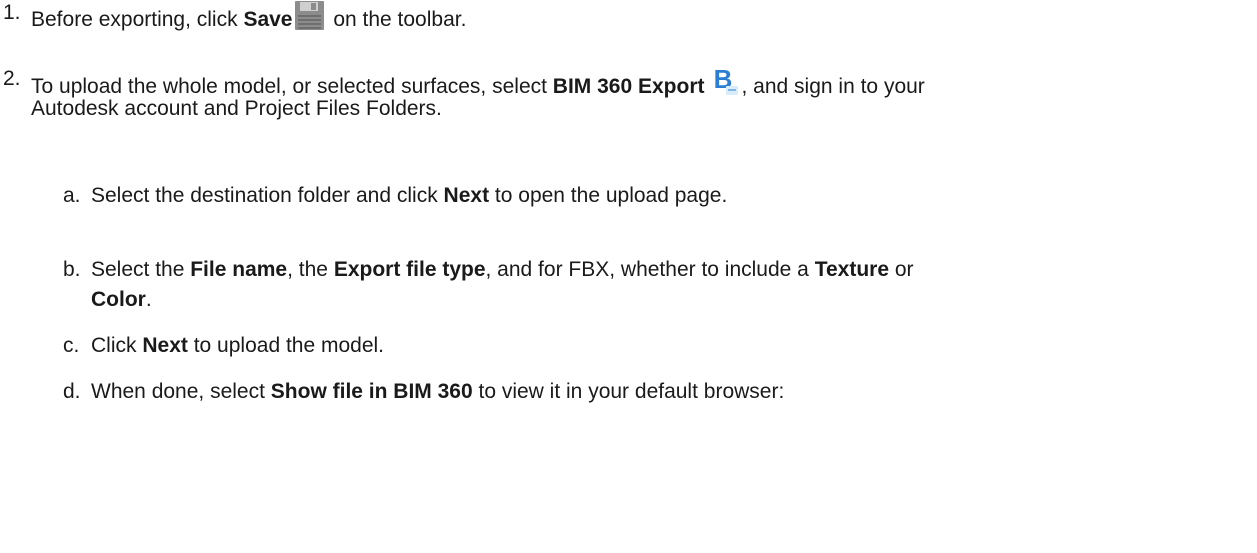 The image size is (1257, 553). What do you see at coordinates (137, 19) in the screenshot?
I see `step-text-part: Before exporting, click` at bounding box center [137, 19].